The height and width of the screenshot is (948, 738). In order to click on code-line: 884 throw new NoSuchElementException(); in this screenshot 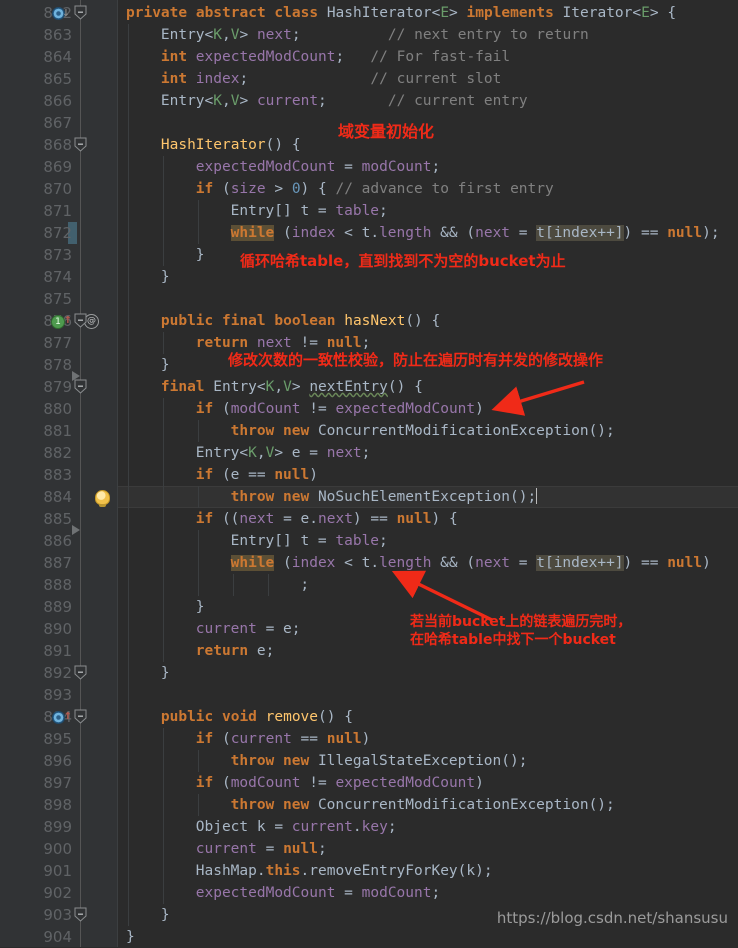, I will do `click(369, 497)`.